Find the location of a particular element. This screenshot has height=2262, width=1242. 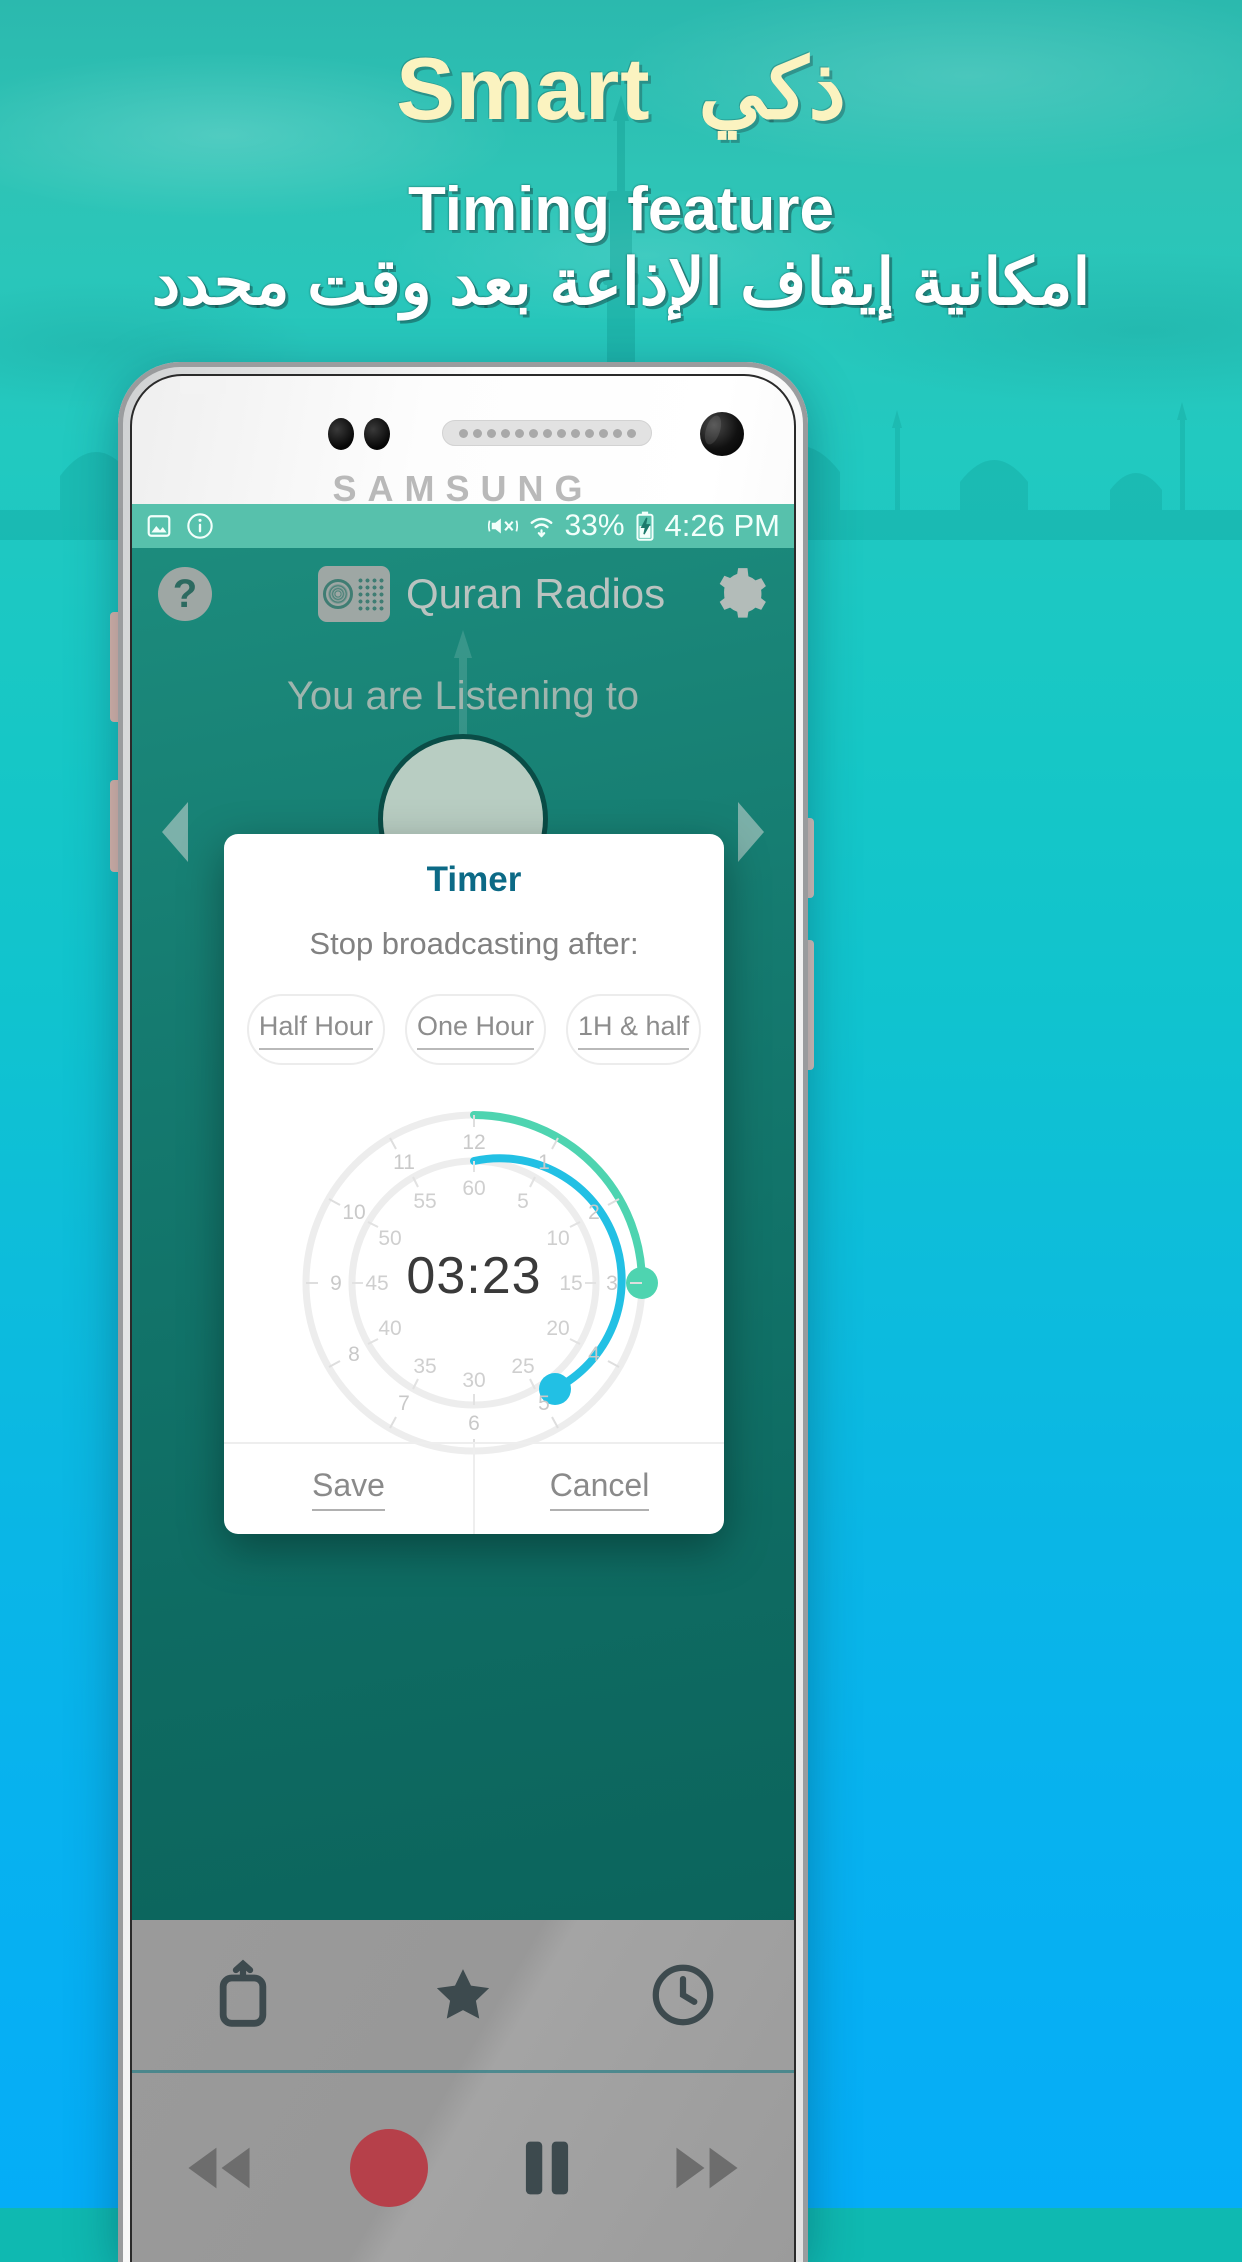

app-header: ? Quran Radios is located at coordinates (463, 594).